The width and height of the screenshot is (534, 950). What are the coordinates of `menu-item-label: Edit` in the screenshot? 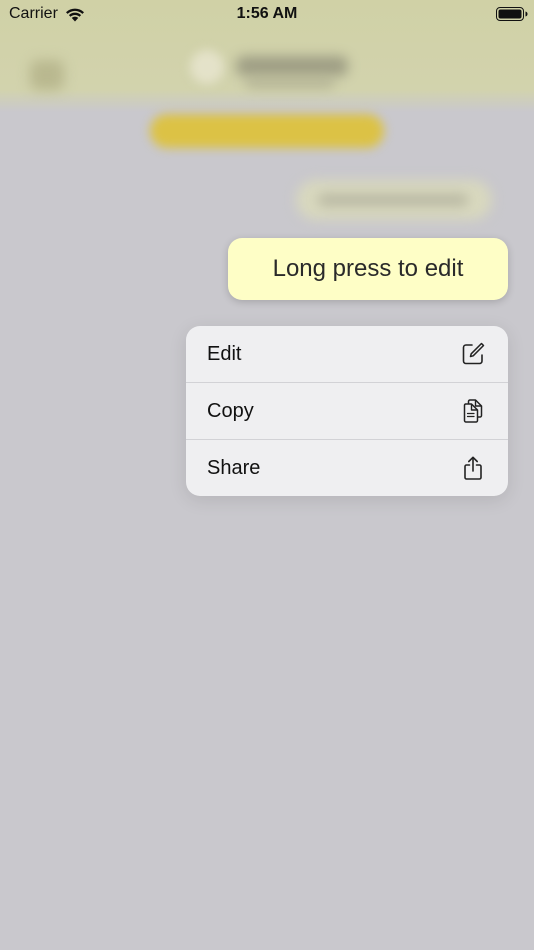 It's located at (224, 353).